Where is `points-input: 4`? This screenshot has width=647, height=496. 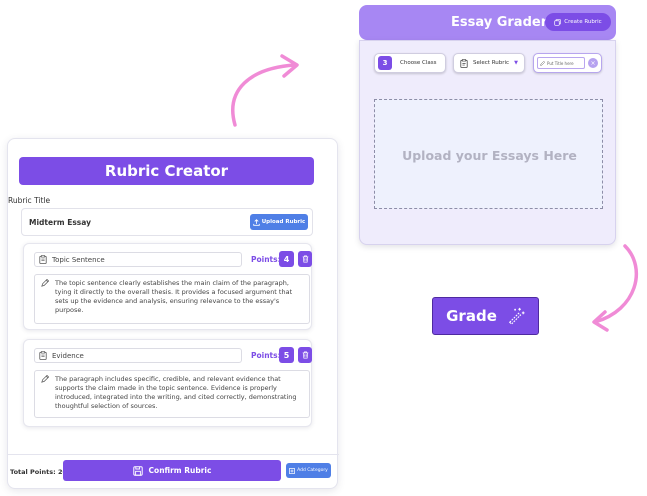
points-input: 4 is located at coordinates (286, 259).